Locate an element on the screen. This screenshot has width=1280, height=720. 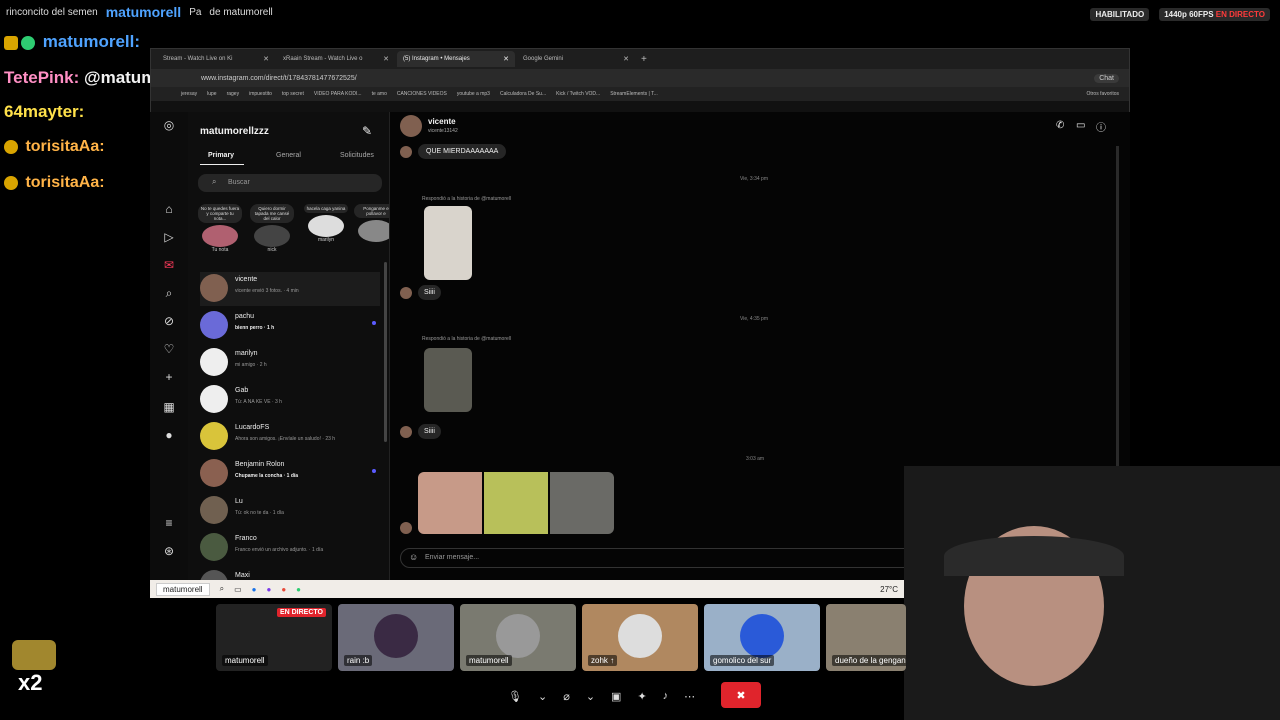
microphone-icon: 🎙︎ is located at coordinates (515, 696).